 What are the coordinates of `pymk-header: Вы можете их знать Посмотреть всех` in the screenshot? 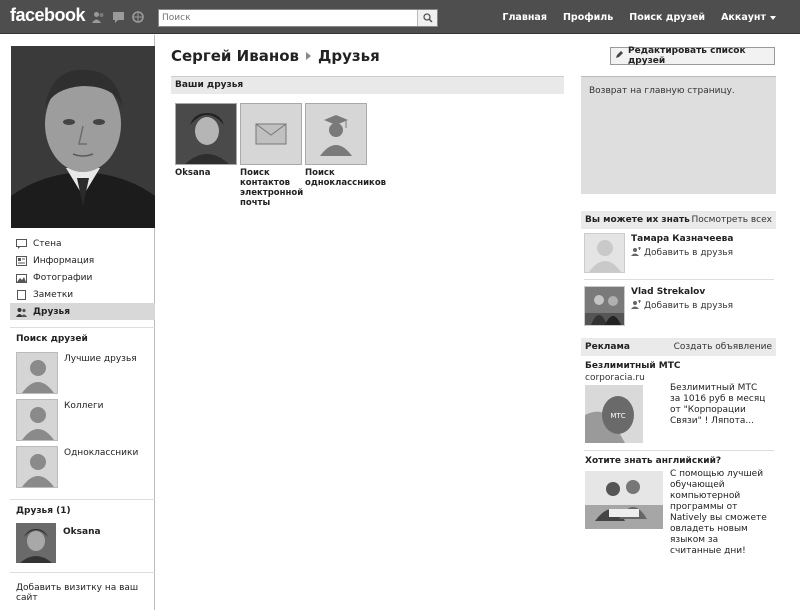 It's located at (678, 220).